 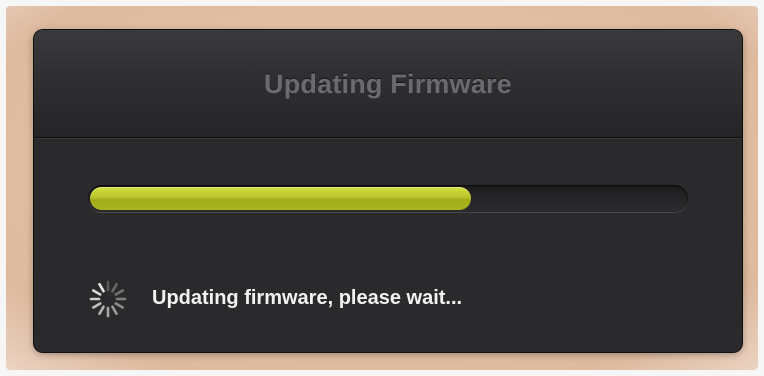 I want to click on progress-bar-fill, so click(x=281, y=198).